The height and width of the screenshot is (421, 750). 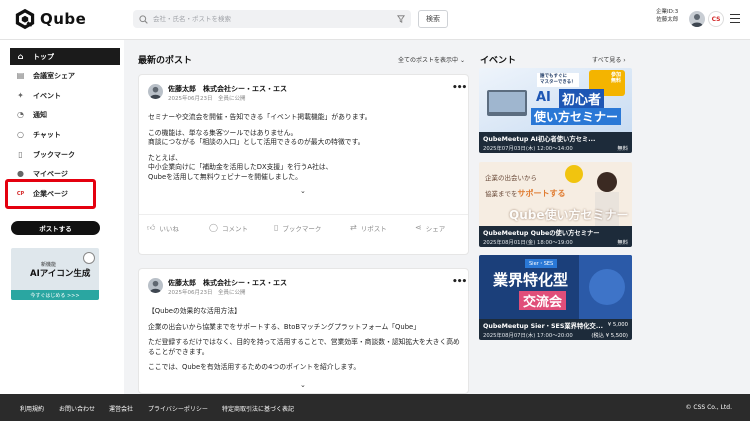 I want to click on post-filter-dropdown: 全てのポストを表示中 ⌄, so click(x=431, y=59).